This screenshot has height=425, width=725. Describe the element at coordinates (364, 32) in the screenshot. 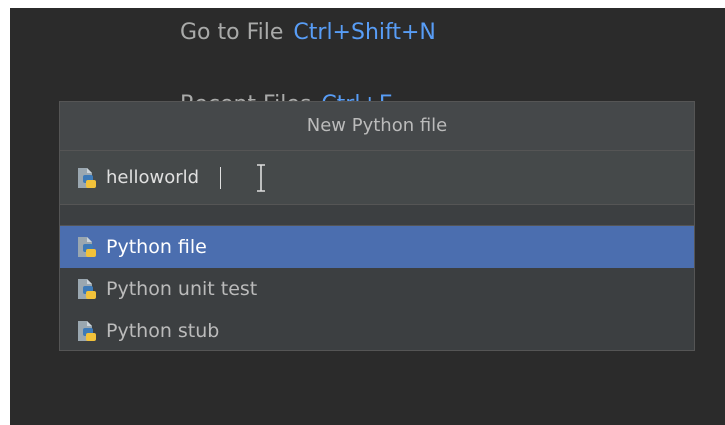

I see `hint-shortcut: Ctrl+Shift+N` at that location.